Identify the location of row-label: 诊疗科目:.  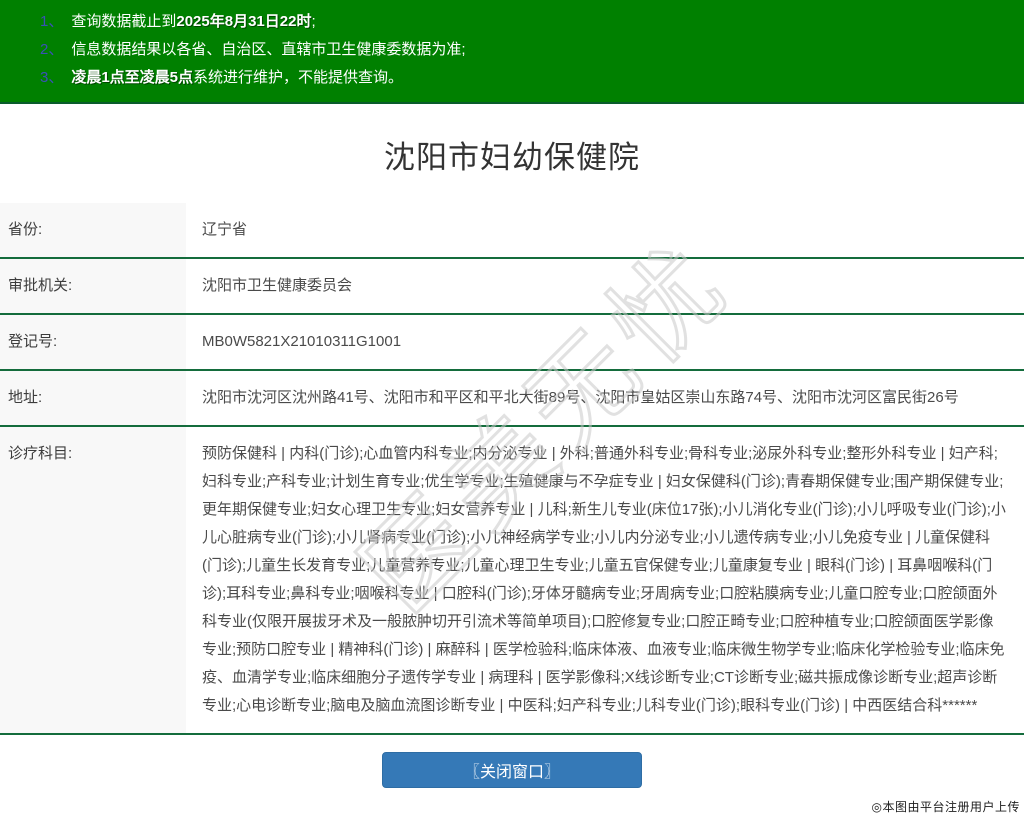
(93, 580).